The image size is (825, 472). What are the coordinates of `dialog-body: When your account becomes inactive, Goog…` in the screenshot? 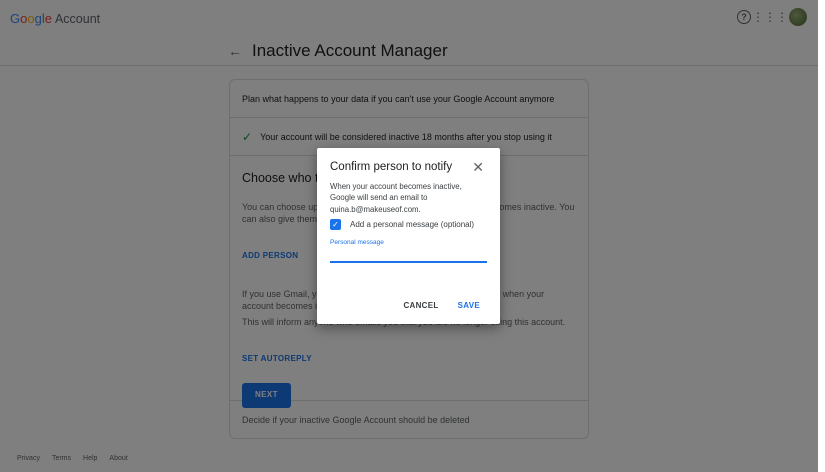 It's located at (396, 198).